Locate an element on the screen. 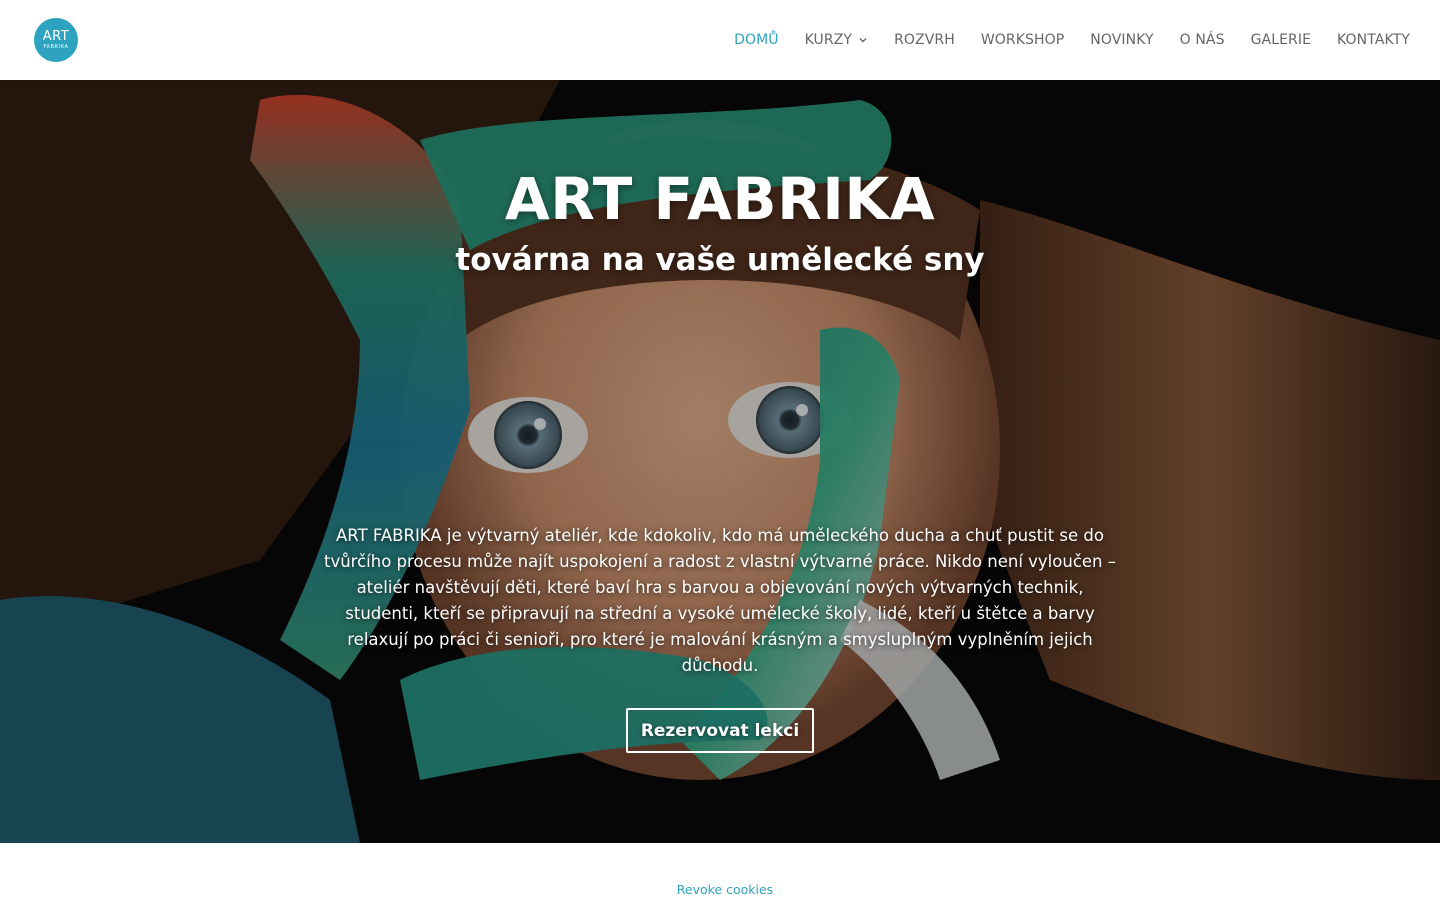 This screenshot has height=900, width=1440. nav-item-o-nas: O NÁS is located at coordinates (1202, 40).